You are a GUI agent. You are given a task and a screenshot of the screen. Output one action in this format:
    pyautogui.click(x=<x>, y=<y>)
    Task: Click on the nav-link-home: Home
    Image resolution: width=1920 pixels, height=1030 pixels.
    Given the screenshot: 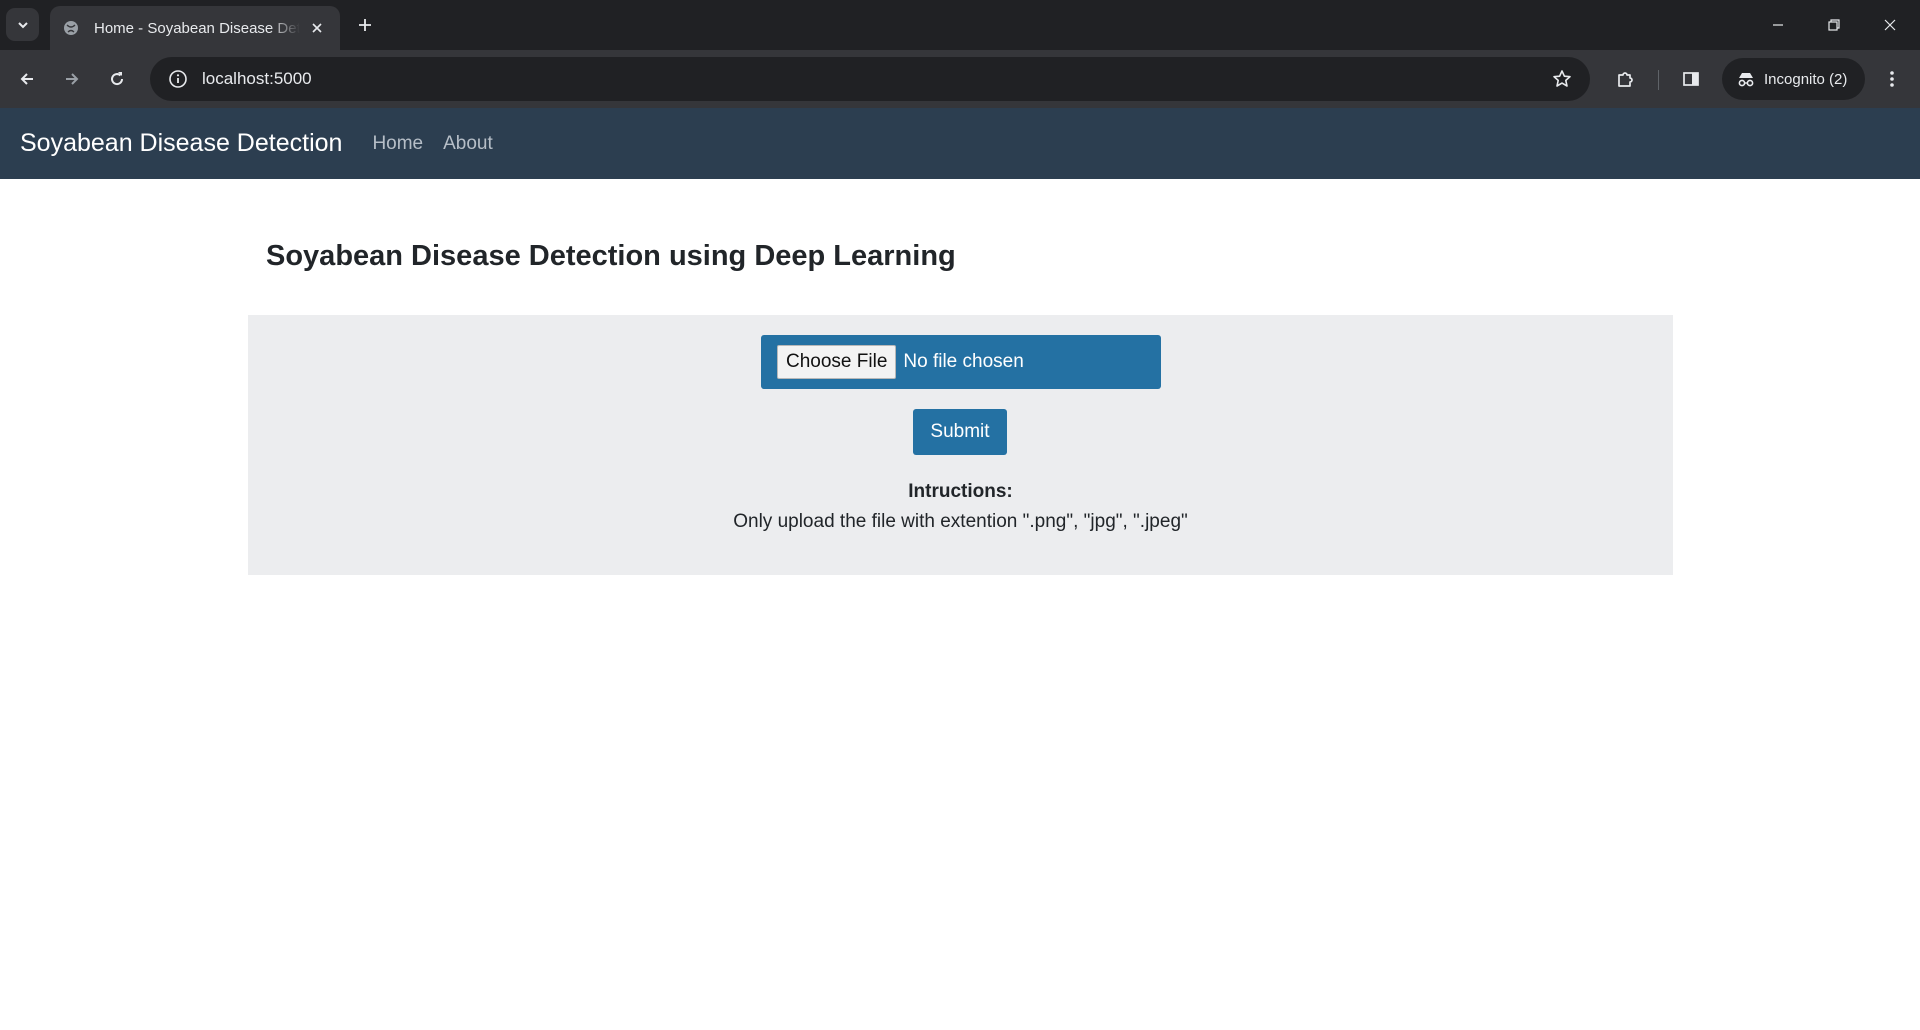 What is the action you would take?
    pyautogui.click(x=397, y=144)
    